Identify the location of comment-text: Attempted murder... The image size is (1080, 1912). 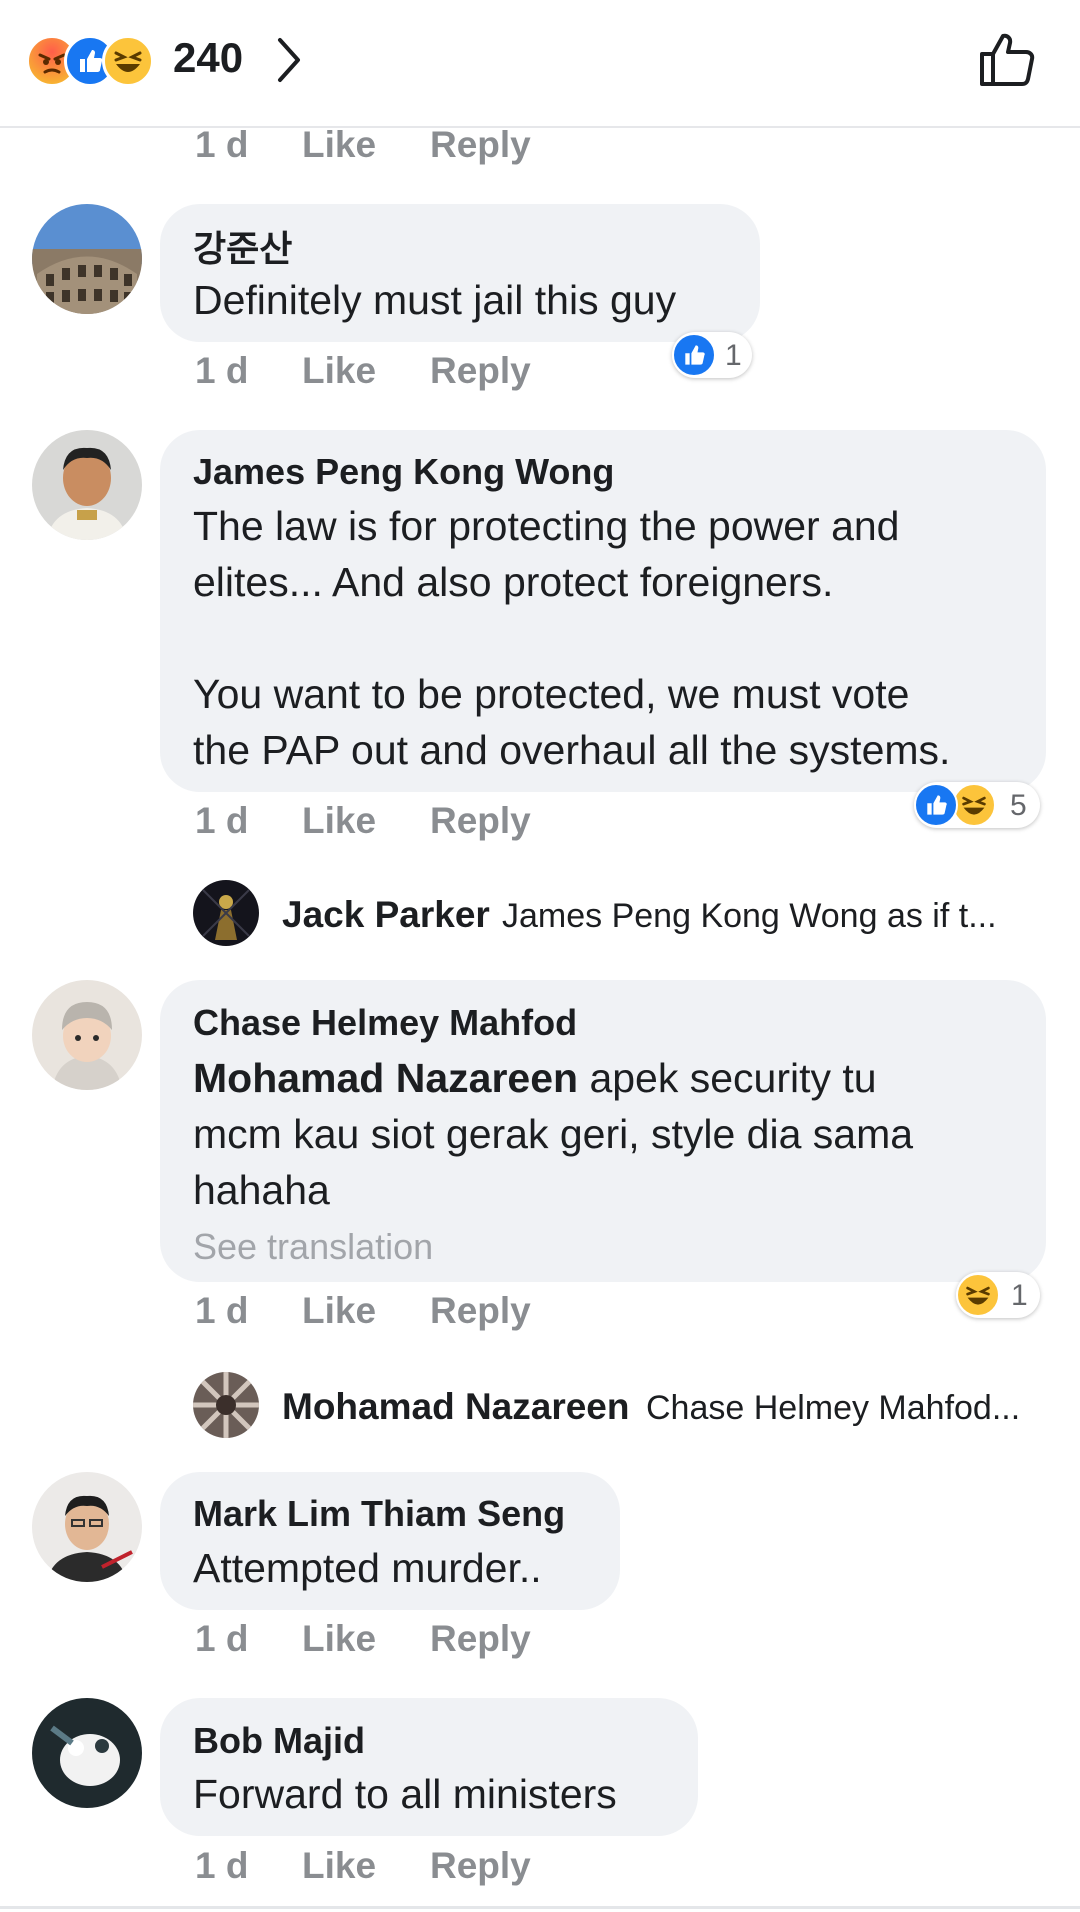
(367, 1568).